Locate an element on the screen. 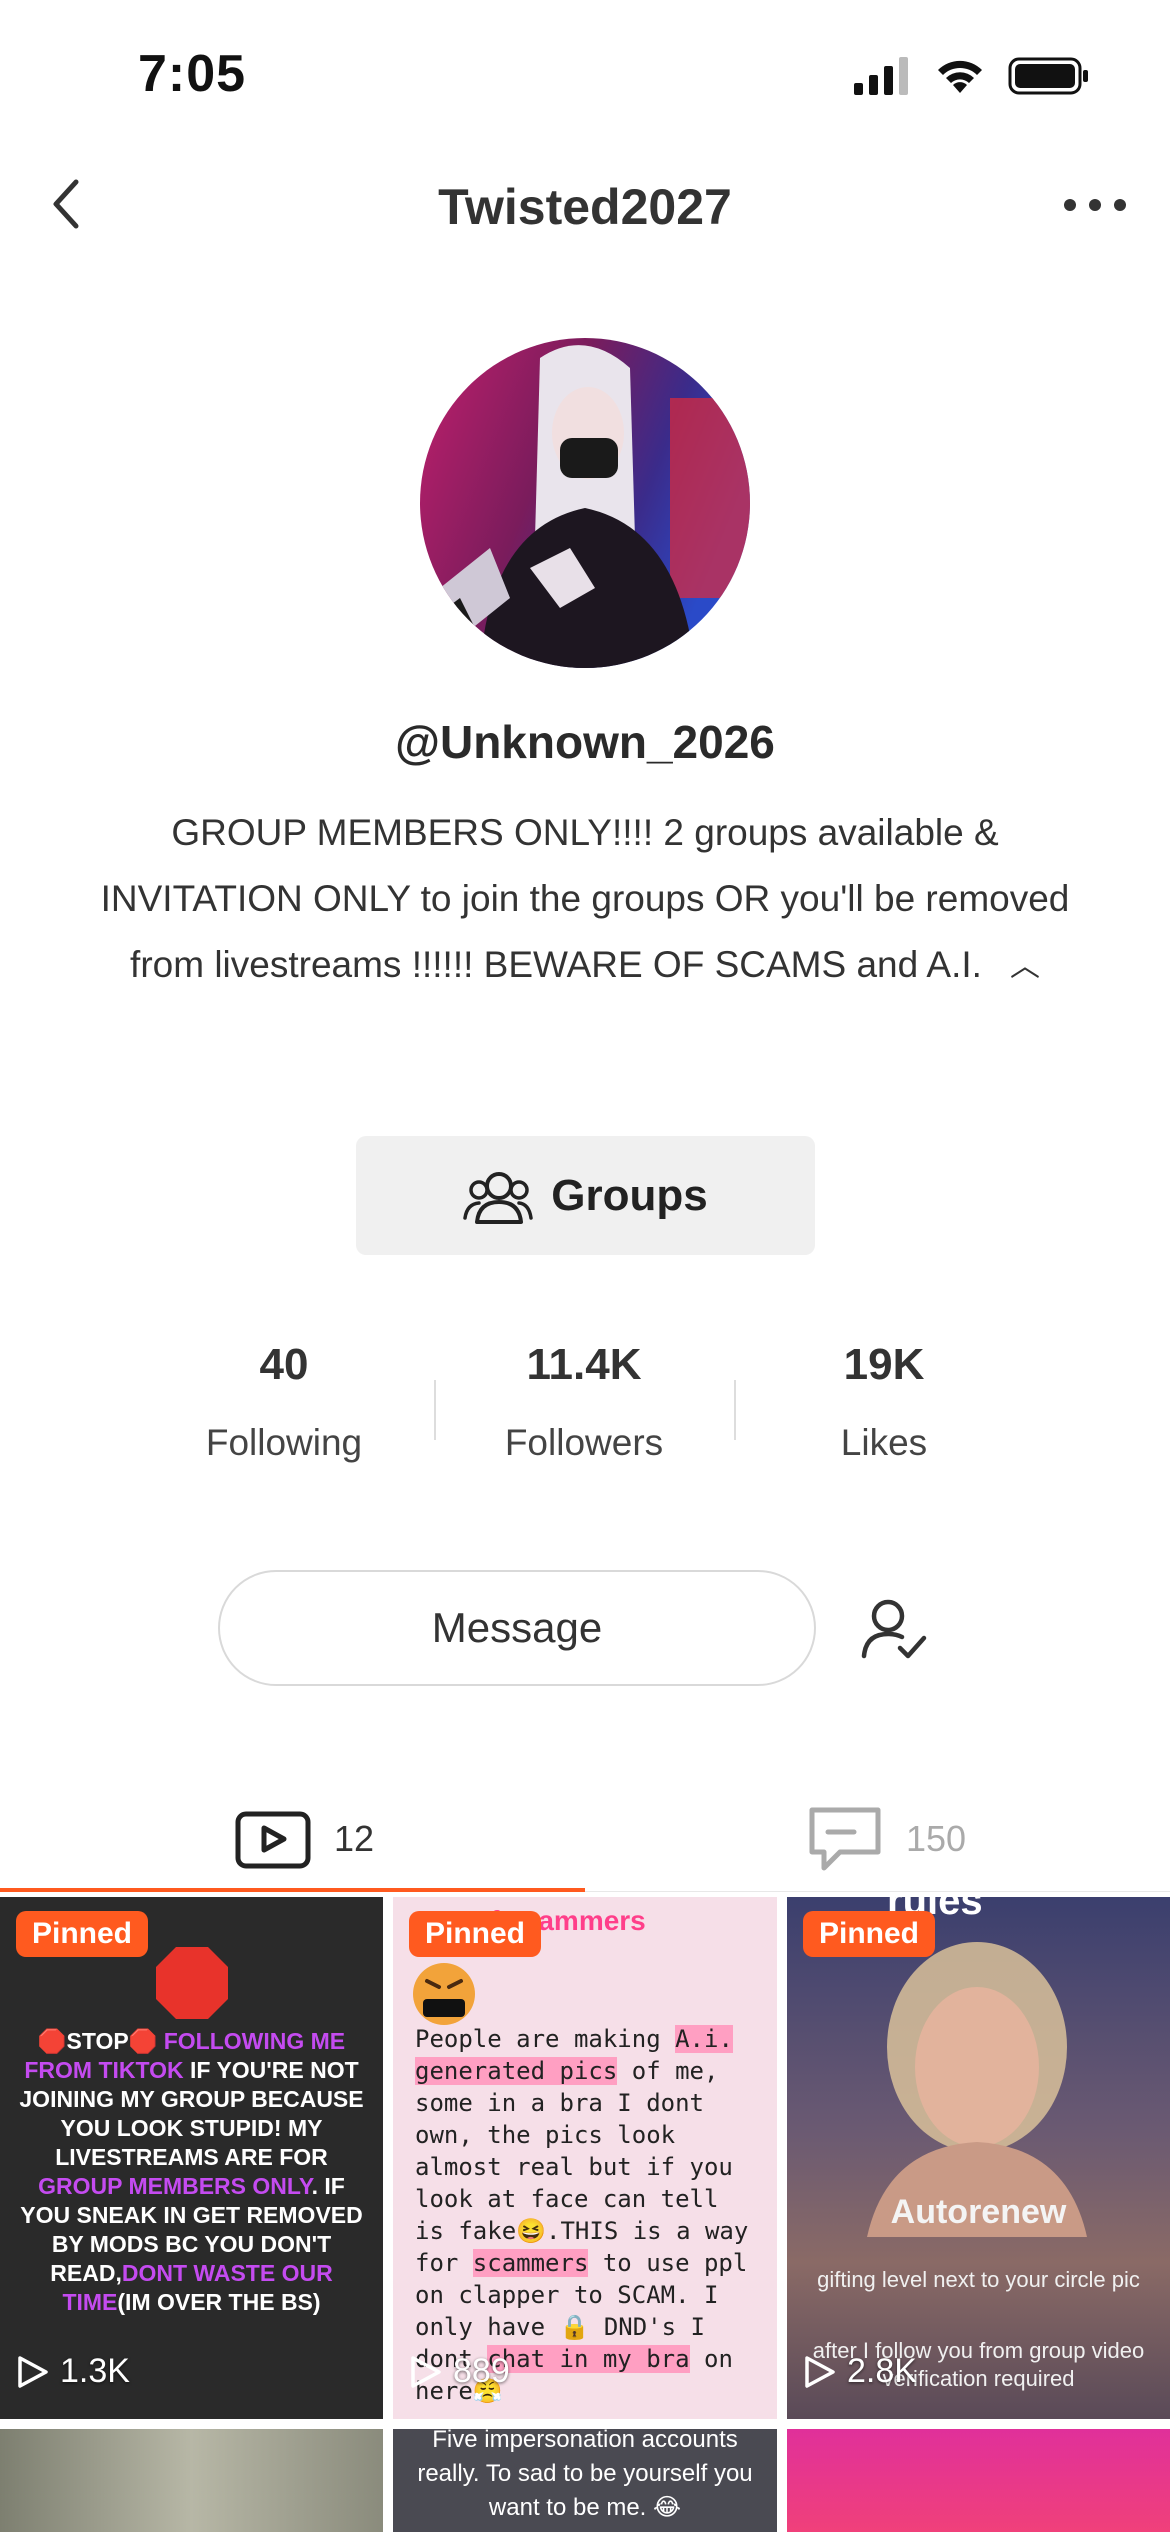  profile-stats: 40 Following 11.4K Followers 19K Likes is located at coordinates (585, 1415).